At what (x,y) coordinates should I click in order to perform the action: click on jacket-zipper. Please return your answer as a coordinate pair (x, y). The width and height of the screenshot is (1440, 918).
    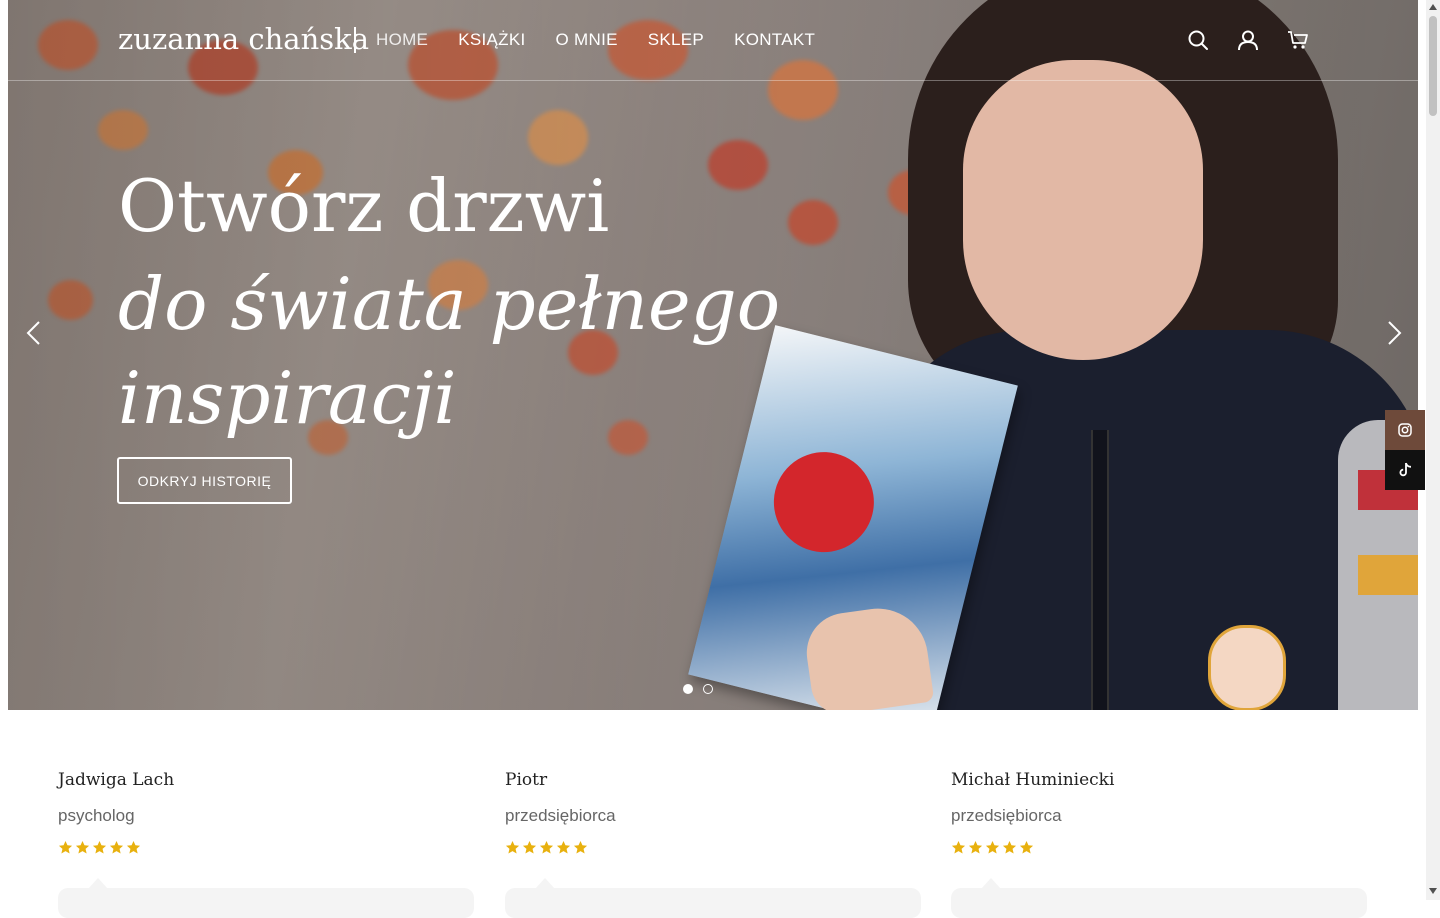
    Looking at the image, I should click on (1100, 570).